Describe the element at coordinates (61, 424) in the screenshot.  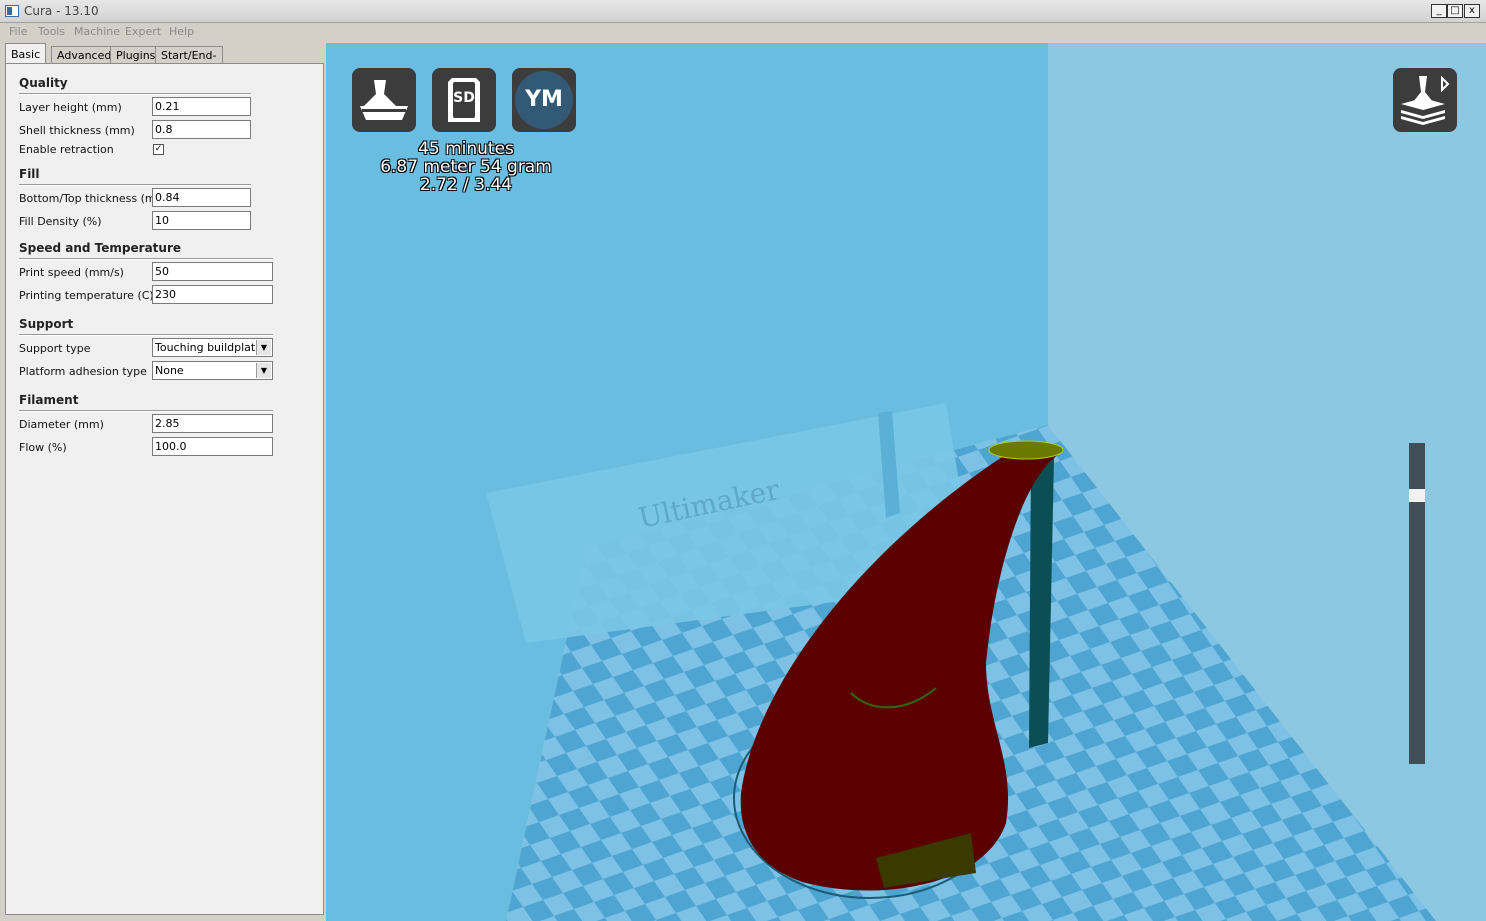
I see `diameter-label: Diameter (mm)` at that location.